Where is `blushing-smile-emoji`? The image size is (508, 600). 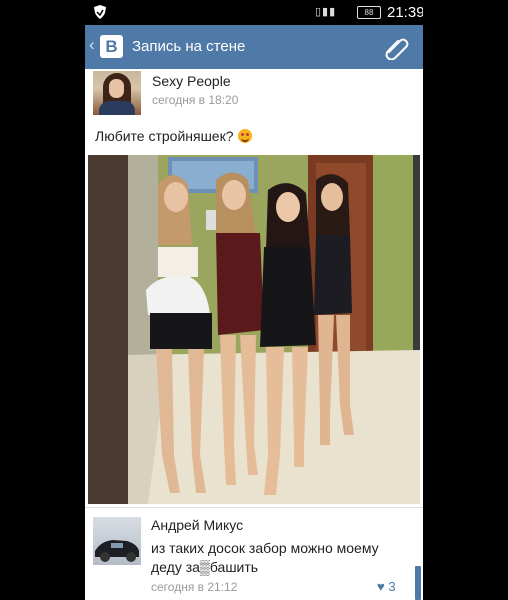
blushing-smile-emoji is located at coordinates (244, 136).